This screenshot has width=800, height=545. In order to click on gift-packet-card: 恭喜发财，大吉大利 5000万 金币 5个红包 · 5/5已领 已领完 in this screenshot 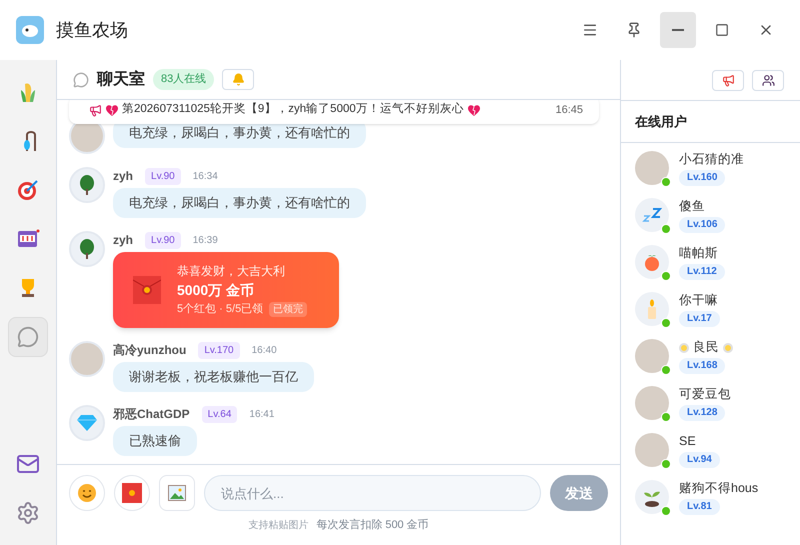, I will do `click(226, 290)`.